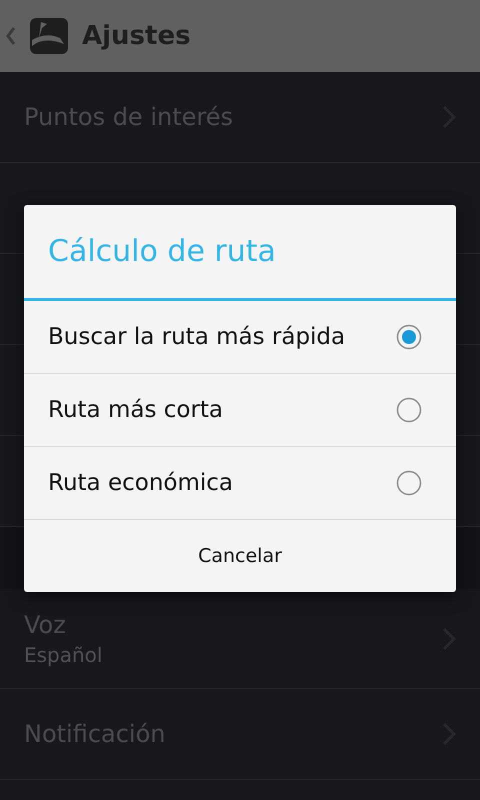  Describe the element at coordinates (240, 556) in the screenshot. I see `cancel-button: Cancelar` at that location.